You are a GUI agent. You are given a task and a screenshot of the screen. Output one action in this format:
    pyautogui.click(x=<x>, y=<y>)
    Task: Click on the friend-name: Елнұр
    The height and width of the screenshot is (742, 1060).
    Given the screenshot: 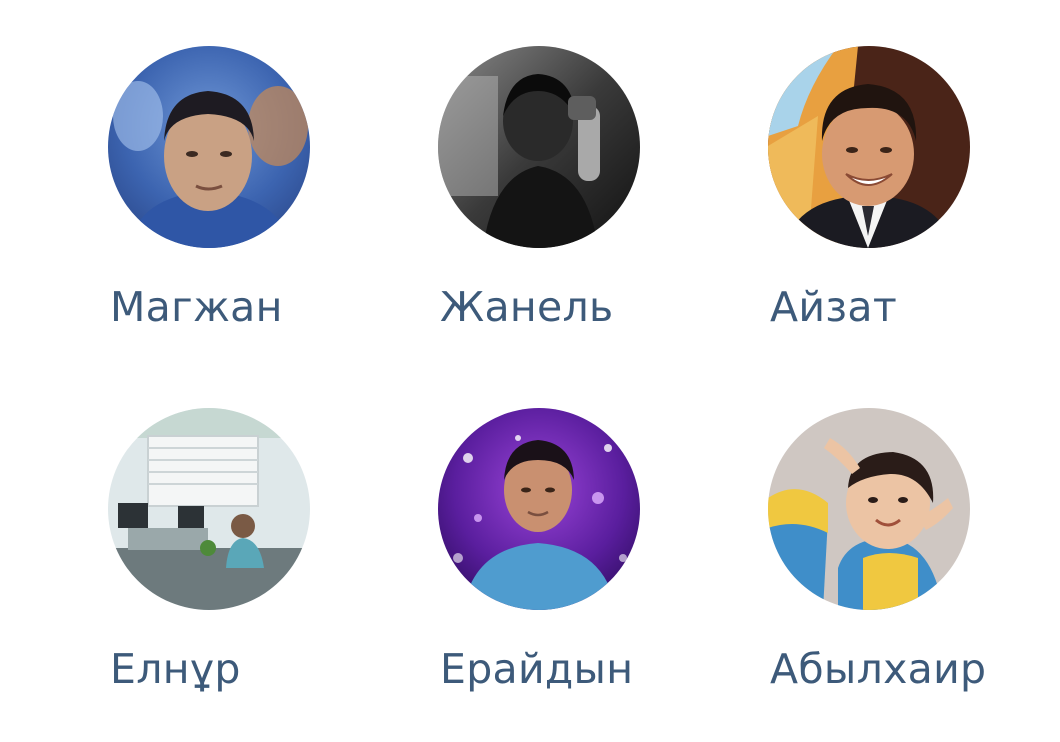 What is the action you would take?
    pyautogui.click(x=175, y=669)
    